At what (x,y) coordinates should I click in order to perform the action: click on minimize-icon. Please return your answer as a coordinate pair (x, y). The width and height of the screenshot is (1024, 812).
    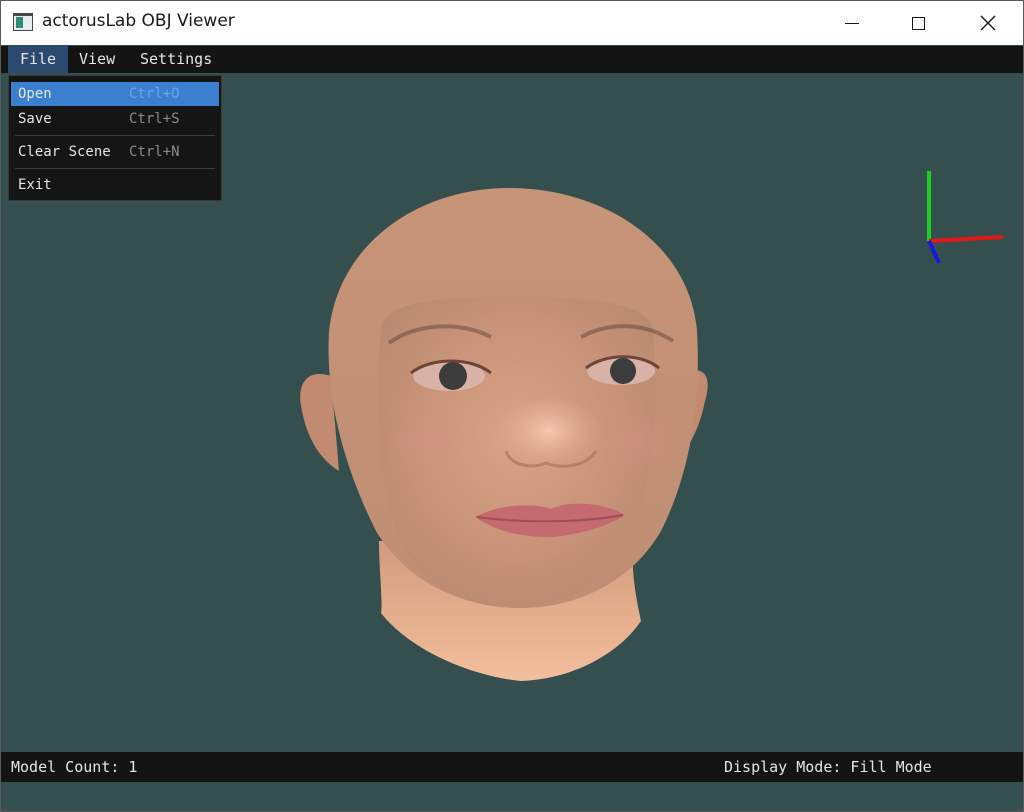
    Looking at the image, I should click on (852, 23).